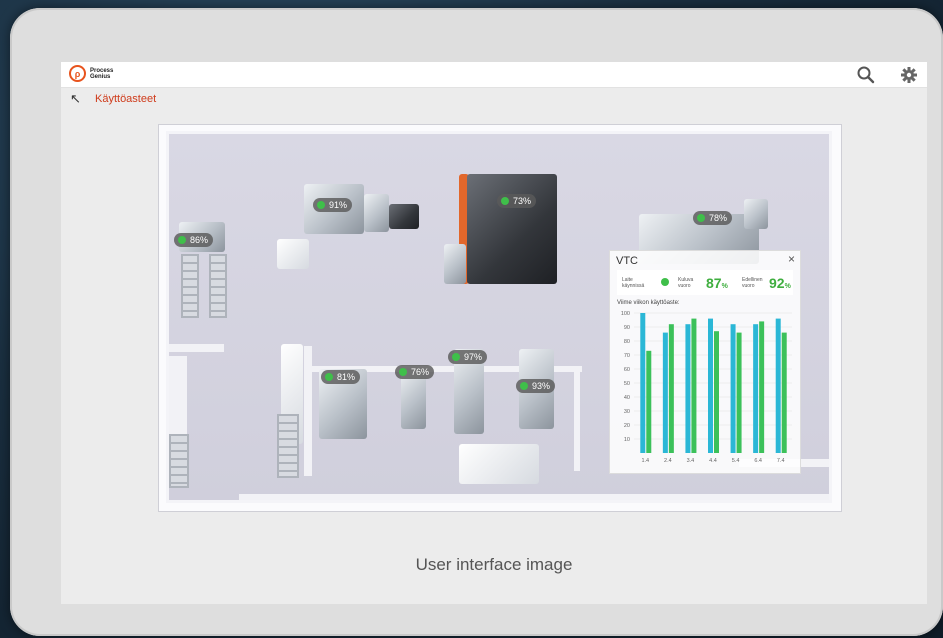 The image size is (943, 638). I want to click on logo-text: Process Genius, so click(101, 74).